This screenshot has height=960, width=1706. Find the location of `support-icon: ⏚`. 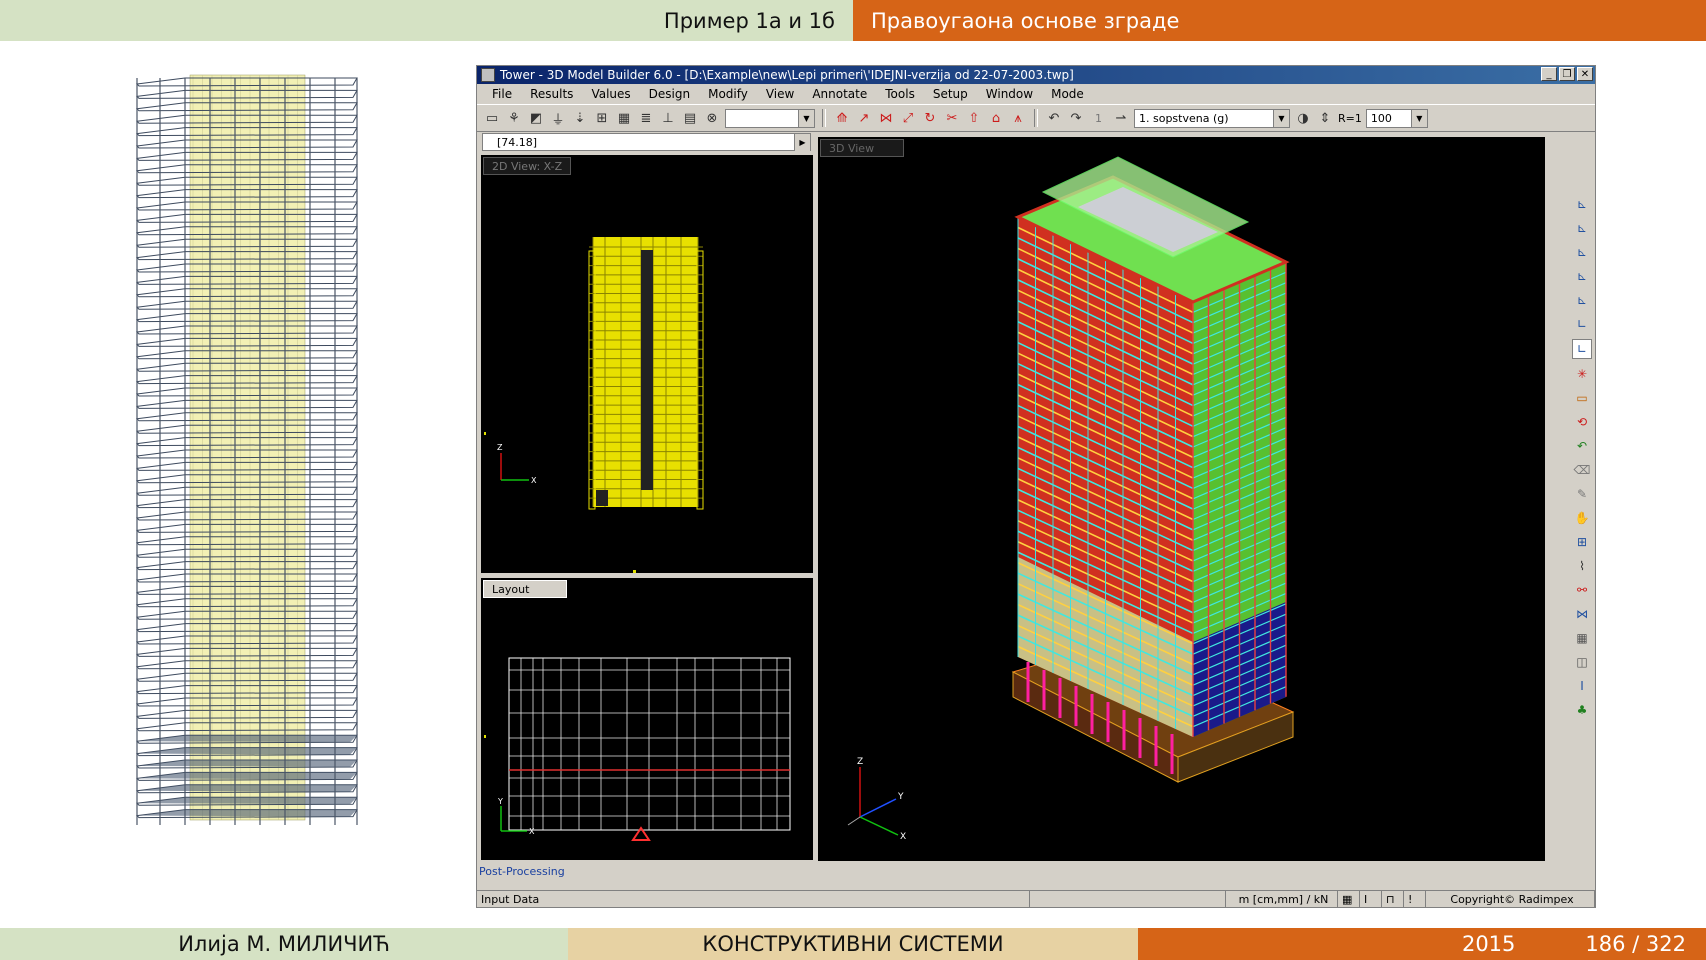

support-icon: ⏚ is located at coordinates (558, 118).